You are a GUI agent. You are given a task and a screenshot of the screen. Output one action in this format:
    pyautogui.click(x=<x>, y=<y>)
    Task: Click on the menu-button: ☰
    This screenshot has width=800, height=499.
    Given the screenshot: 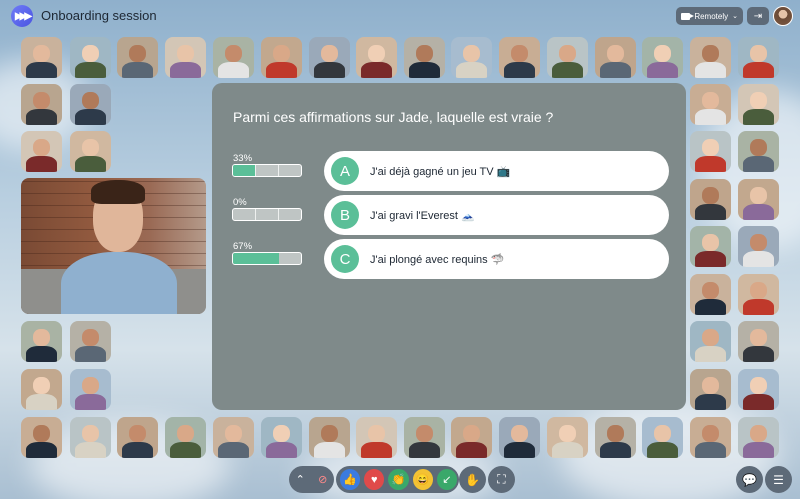 What is the action you would take?
    pyautogui.click(x=778, y=479)
    